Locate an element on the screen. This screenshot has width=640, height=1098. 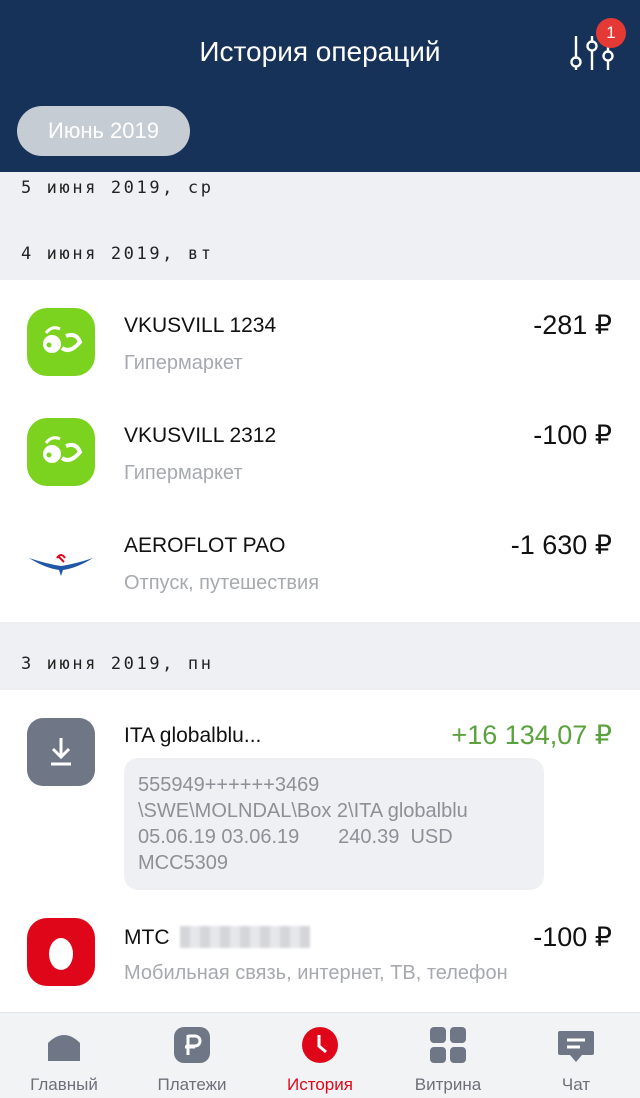
blurred-phone-number is located at coordinates (245, 937).